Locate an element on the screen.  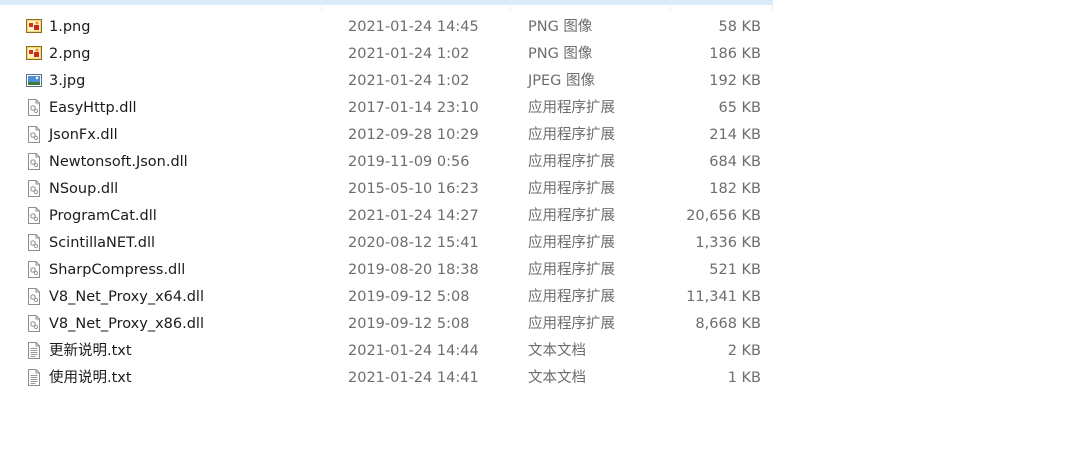
file-size: 214 KB is located at coordinates (735, 135).